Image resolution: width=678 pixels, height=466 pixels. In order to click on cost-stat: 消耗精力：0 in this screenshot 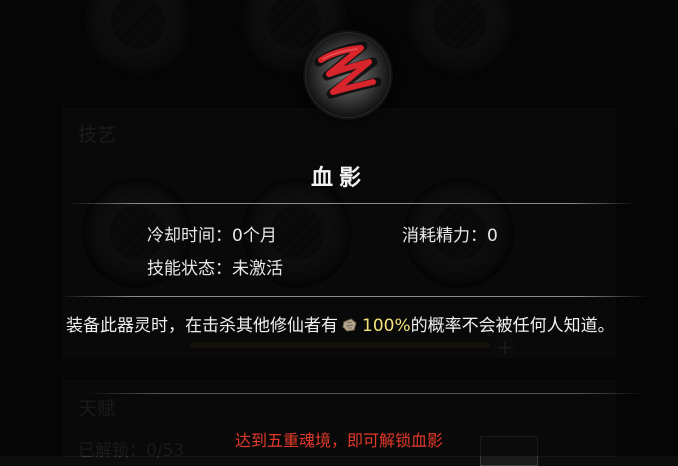, I will do `click(450, 233)`.